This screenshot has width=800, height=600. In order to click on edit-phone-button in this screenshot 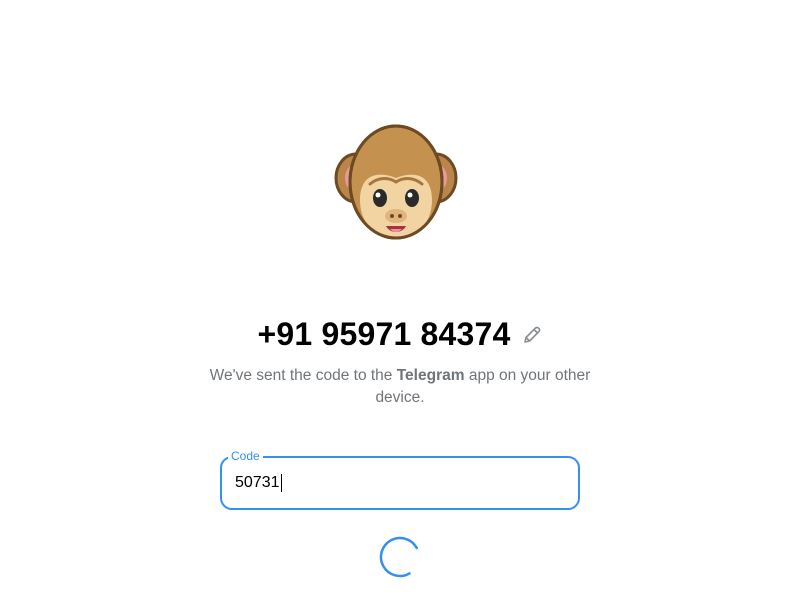, I will do `click(532, 335)`.